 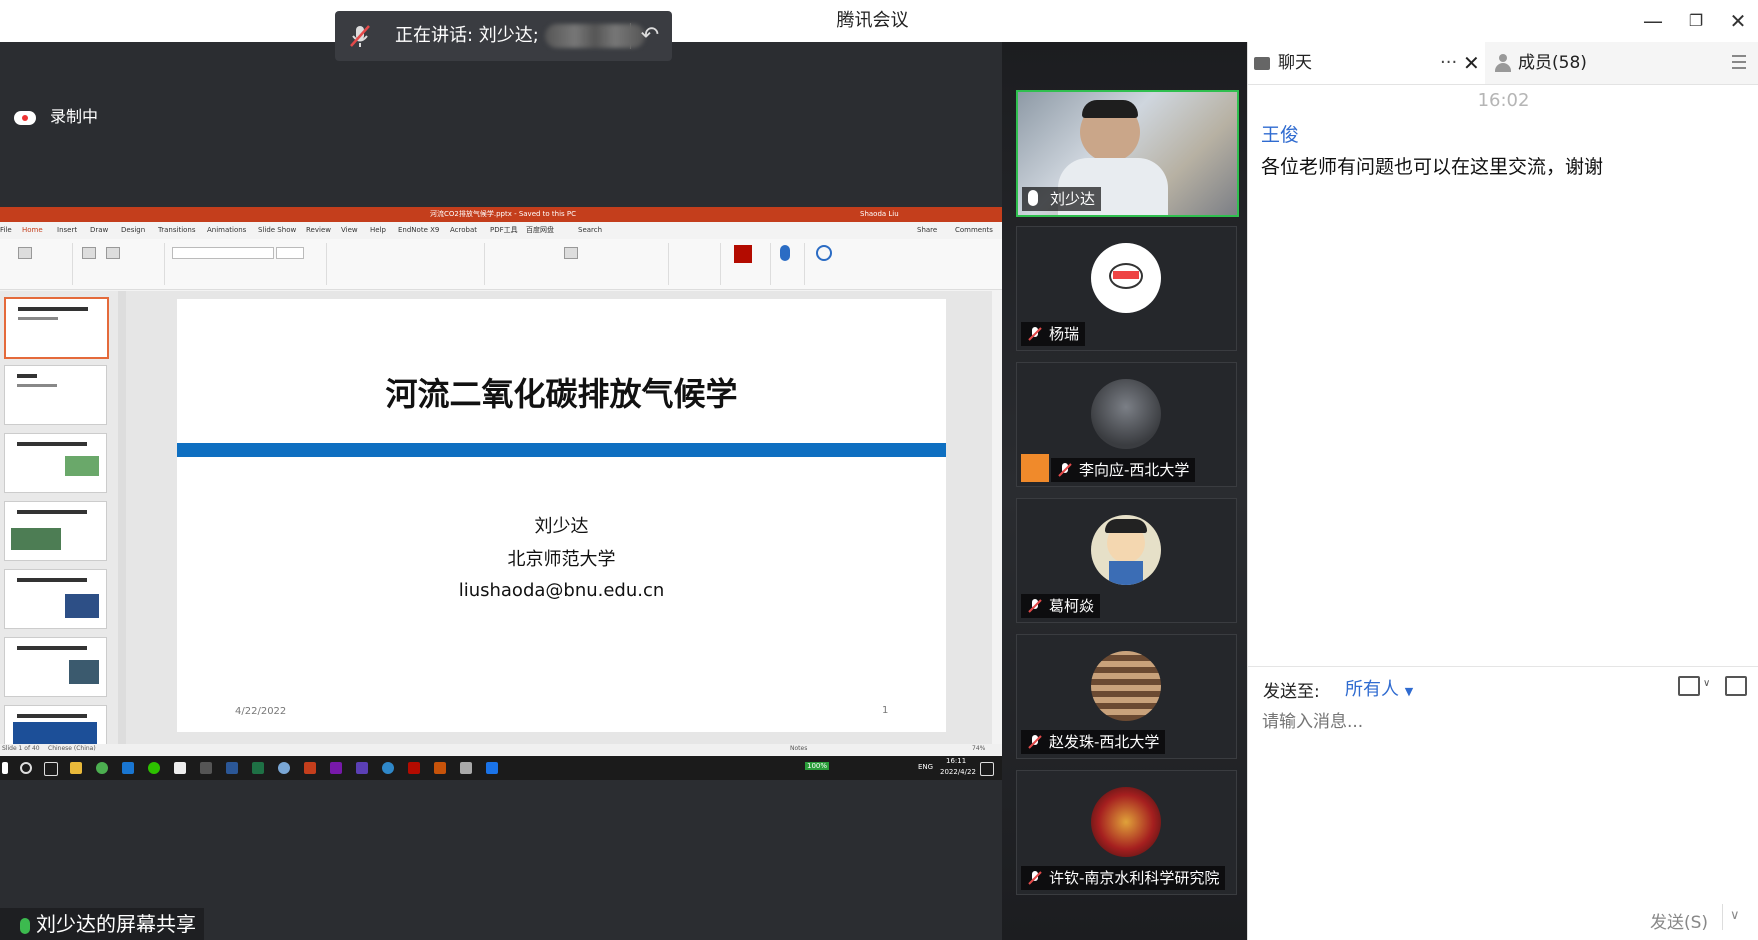 What do you see at coordinates (974, 230) in the screenshot?
I see `ppt-comments-button: Comments` at bounding box center [974, 230].